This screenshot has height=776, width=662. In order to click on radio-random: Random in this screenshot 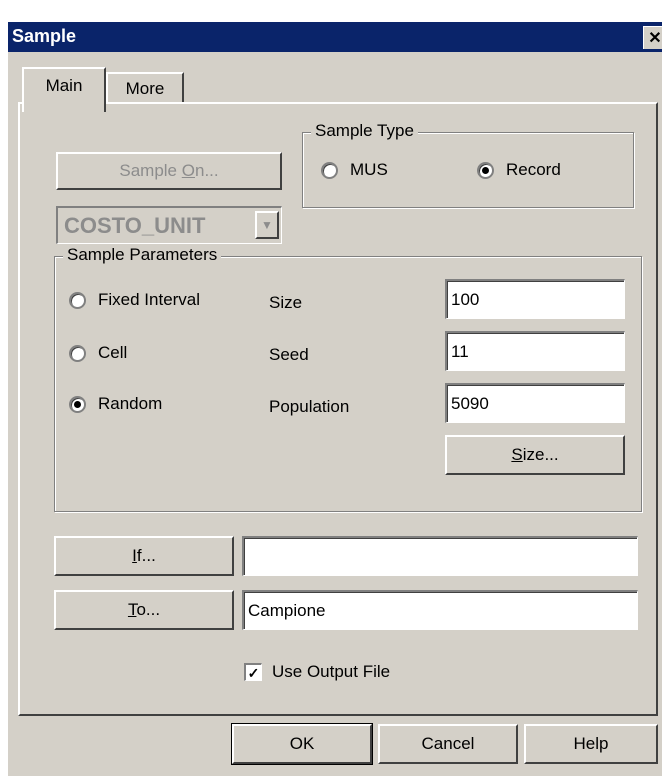, I will do `click(115, 404)`.